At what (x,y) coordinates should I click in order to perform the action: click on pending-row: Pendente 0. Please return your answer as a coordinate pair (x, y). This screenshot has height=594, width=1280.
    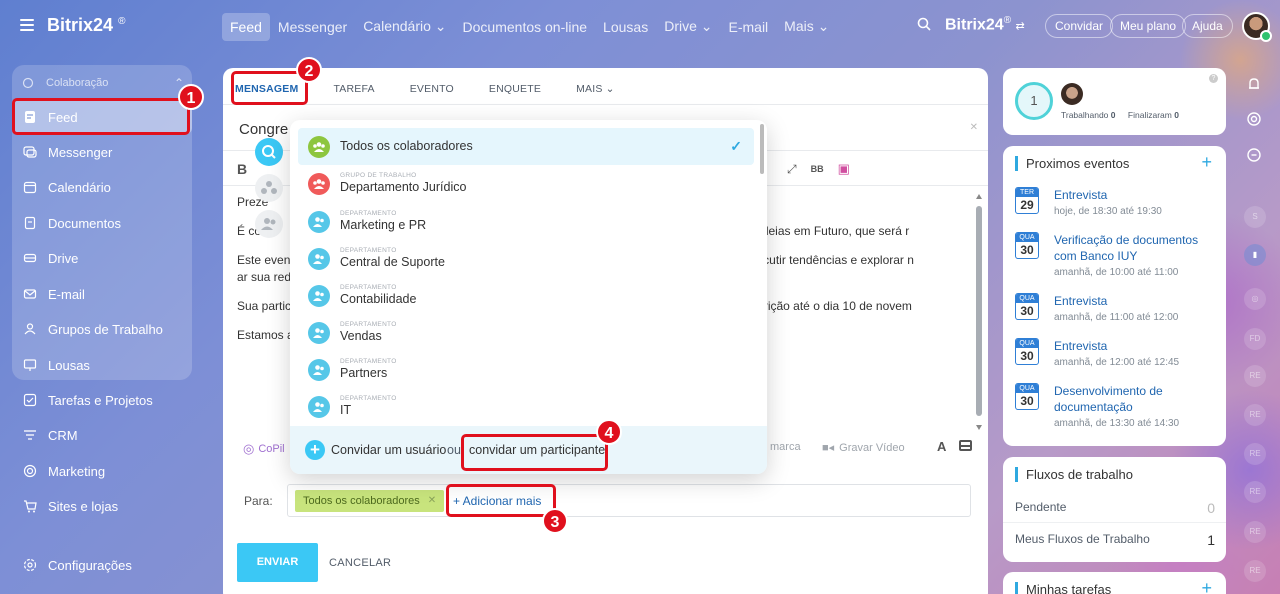
    Looking at the image, I should click on (1115, 508).